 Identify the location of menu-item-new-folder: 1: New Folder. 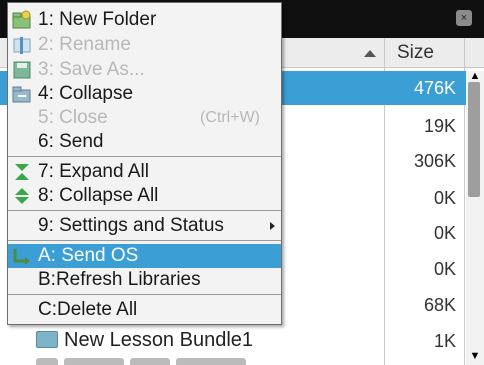
(144, 20).